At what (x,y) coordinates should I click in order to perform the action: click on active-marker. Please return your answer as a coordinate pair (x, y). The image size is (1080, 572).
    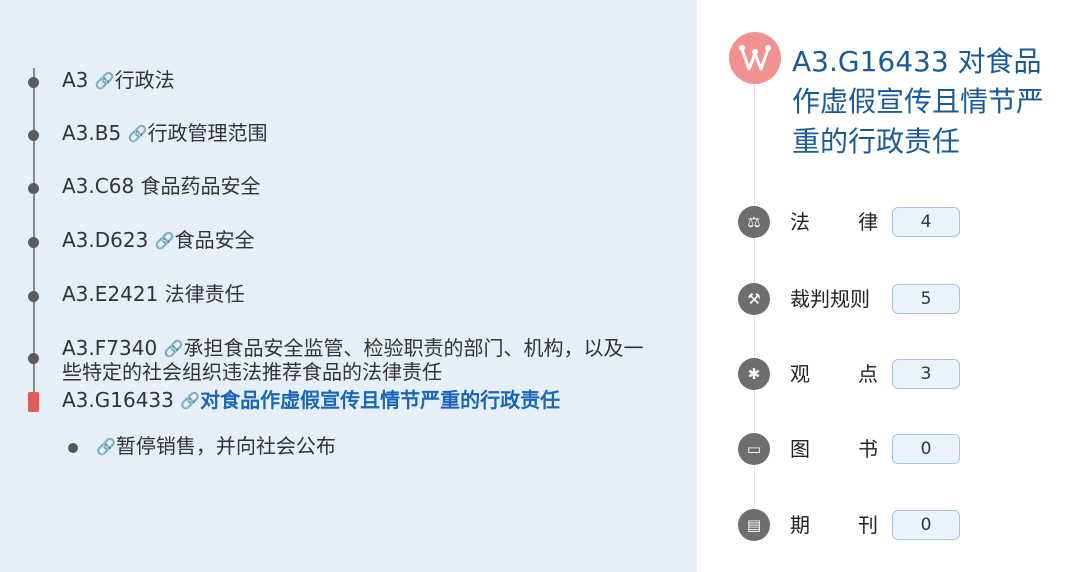
    Looking at the image, I should click on (33, 402).